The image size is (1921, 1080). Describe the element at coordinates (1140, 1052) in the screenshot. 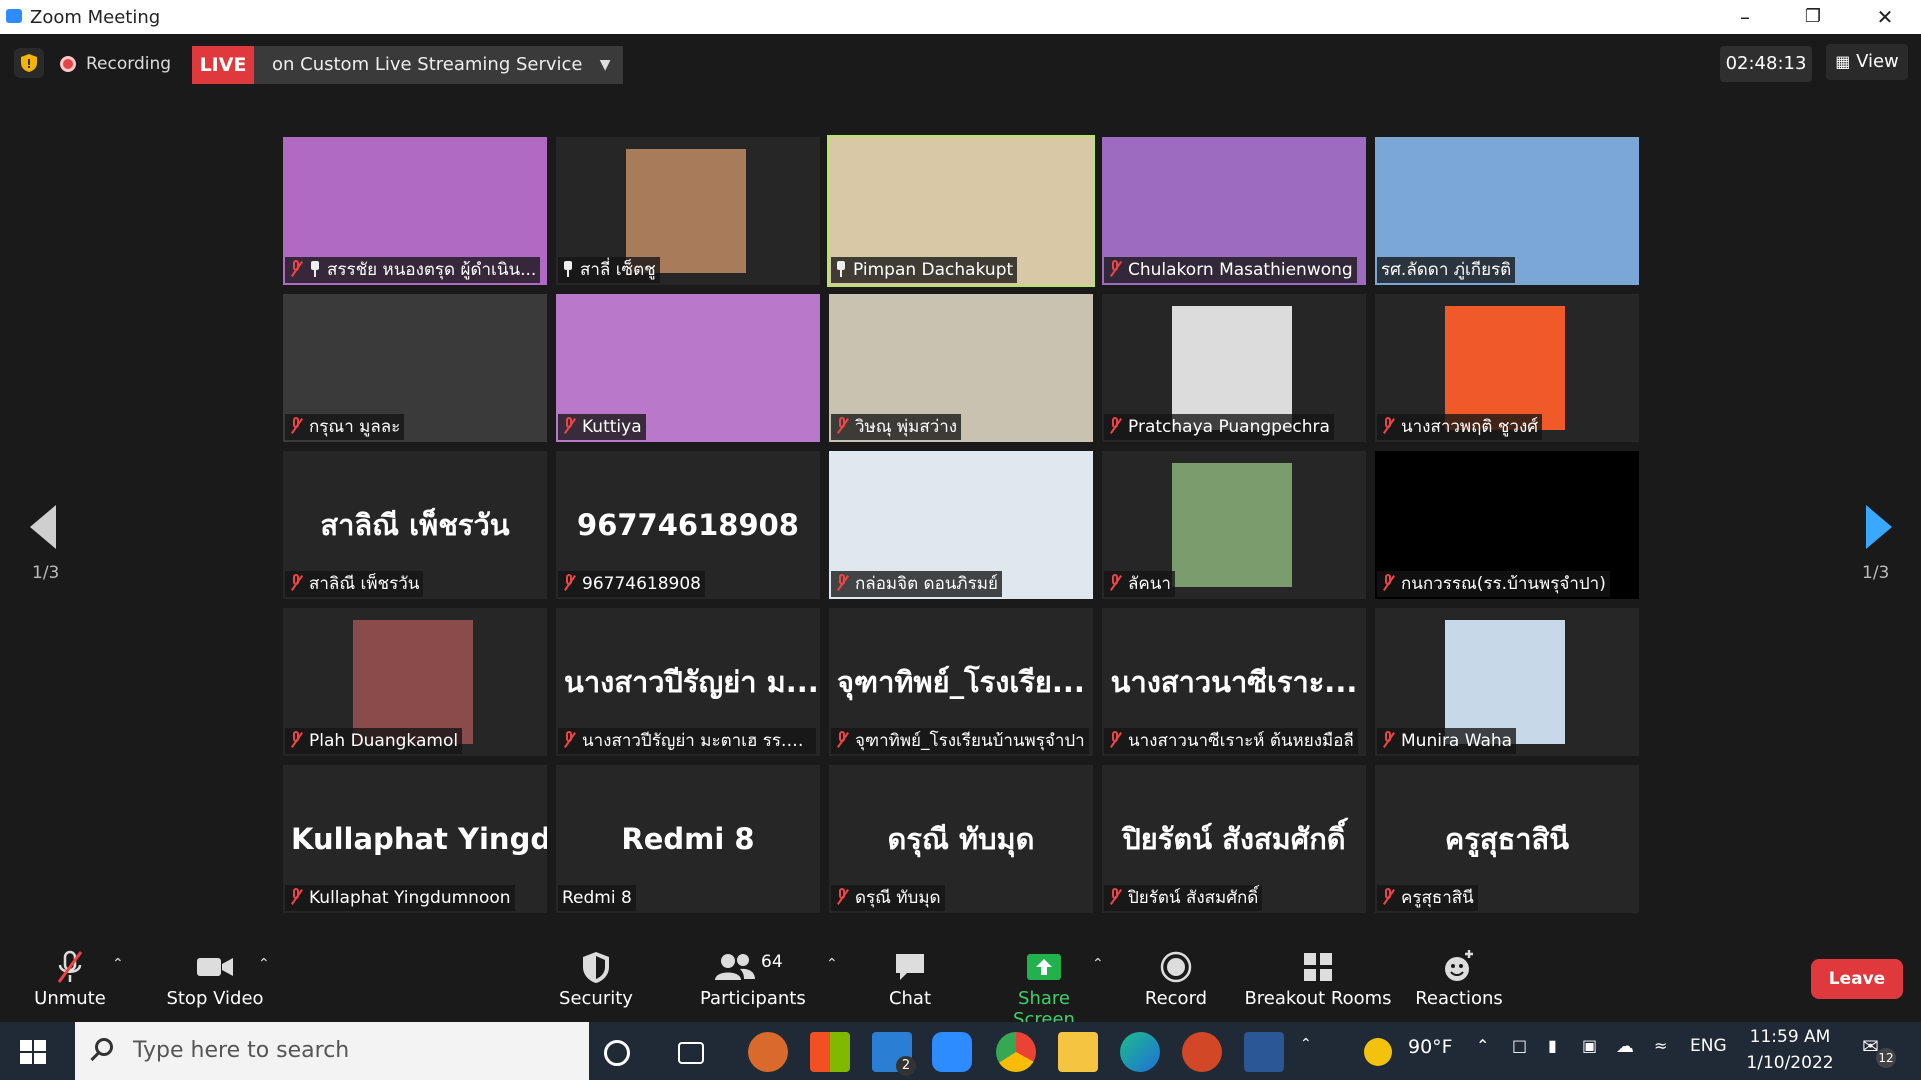

I see `edge-icon` at that location.